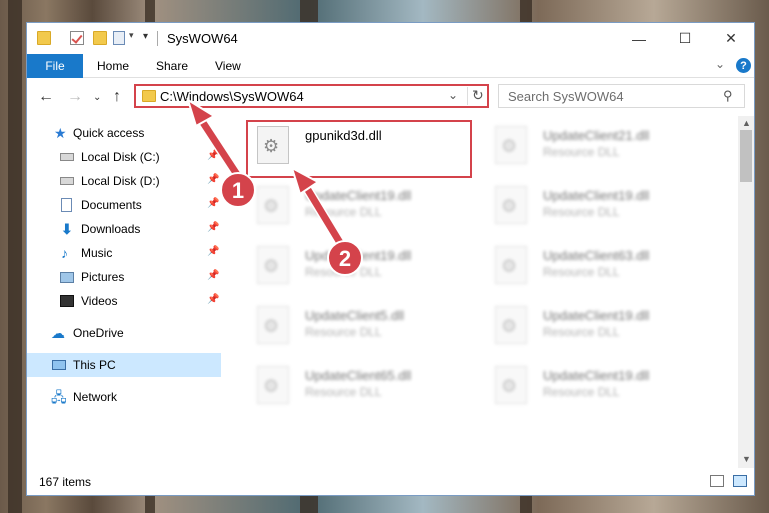  What do you see at coordinates (172, 66) in the screenshot?
I see `tab-share: Share` at bounding box center [172, 66].